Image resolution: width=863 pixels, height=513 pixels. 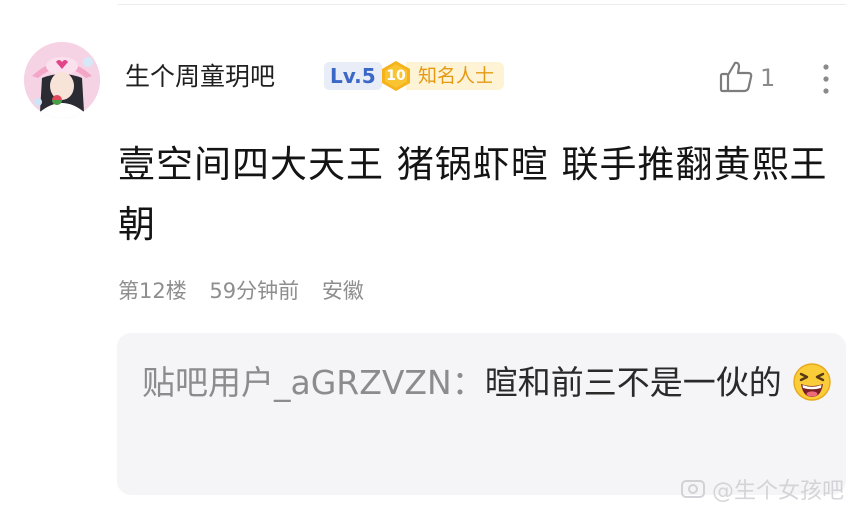 I want to click on like-count: 1, so click(x=768, y=78).